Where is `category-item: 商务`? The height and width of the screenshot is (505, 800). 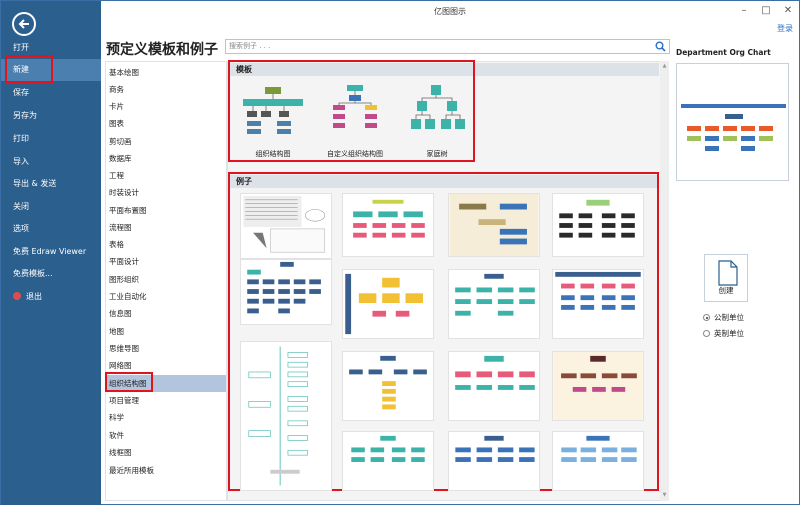
category-item: 商务 is located at coordinates (166, 89).